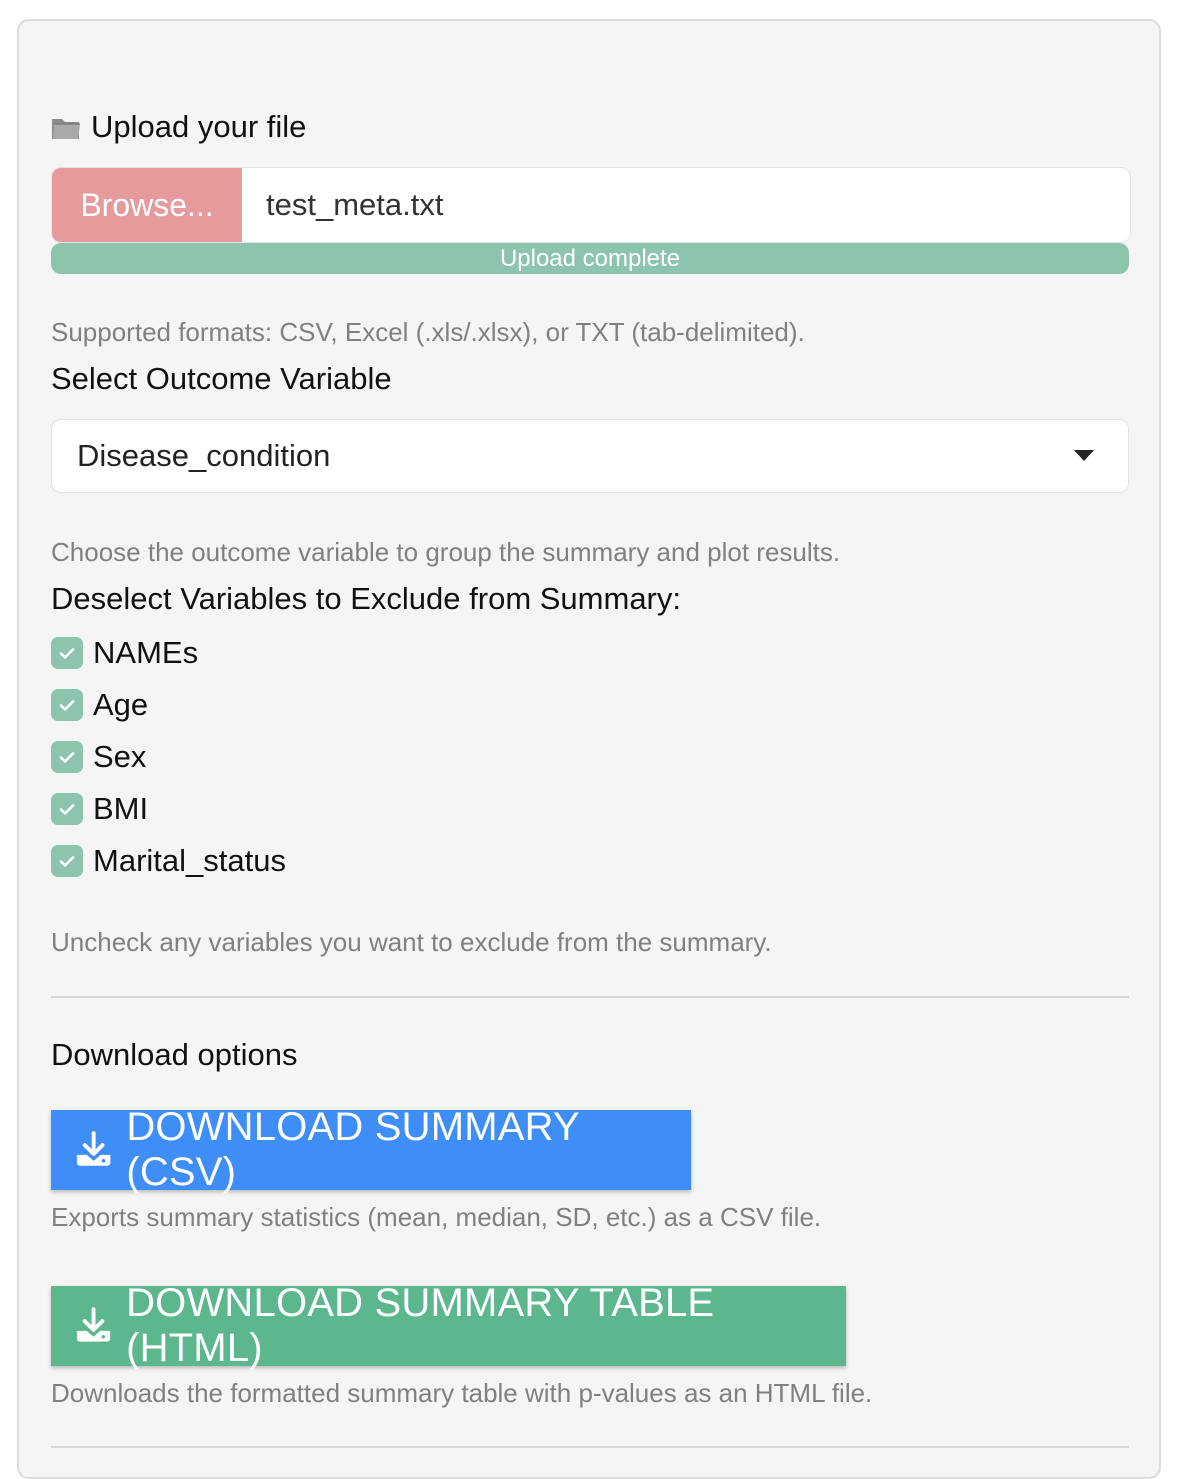 The width and height of the screenshot is (1182, 1479). I want to click on checkbox-label: Marital_status, so click(189, 860).